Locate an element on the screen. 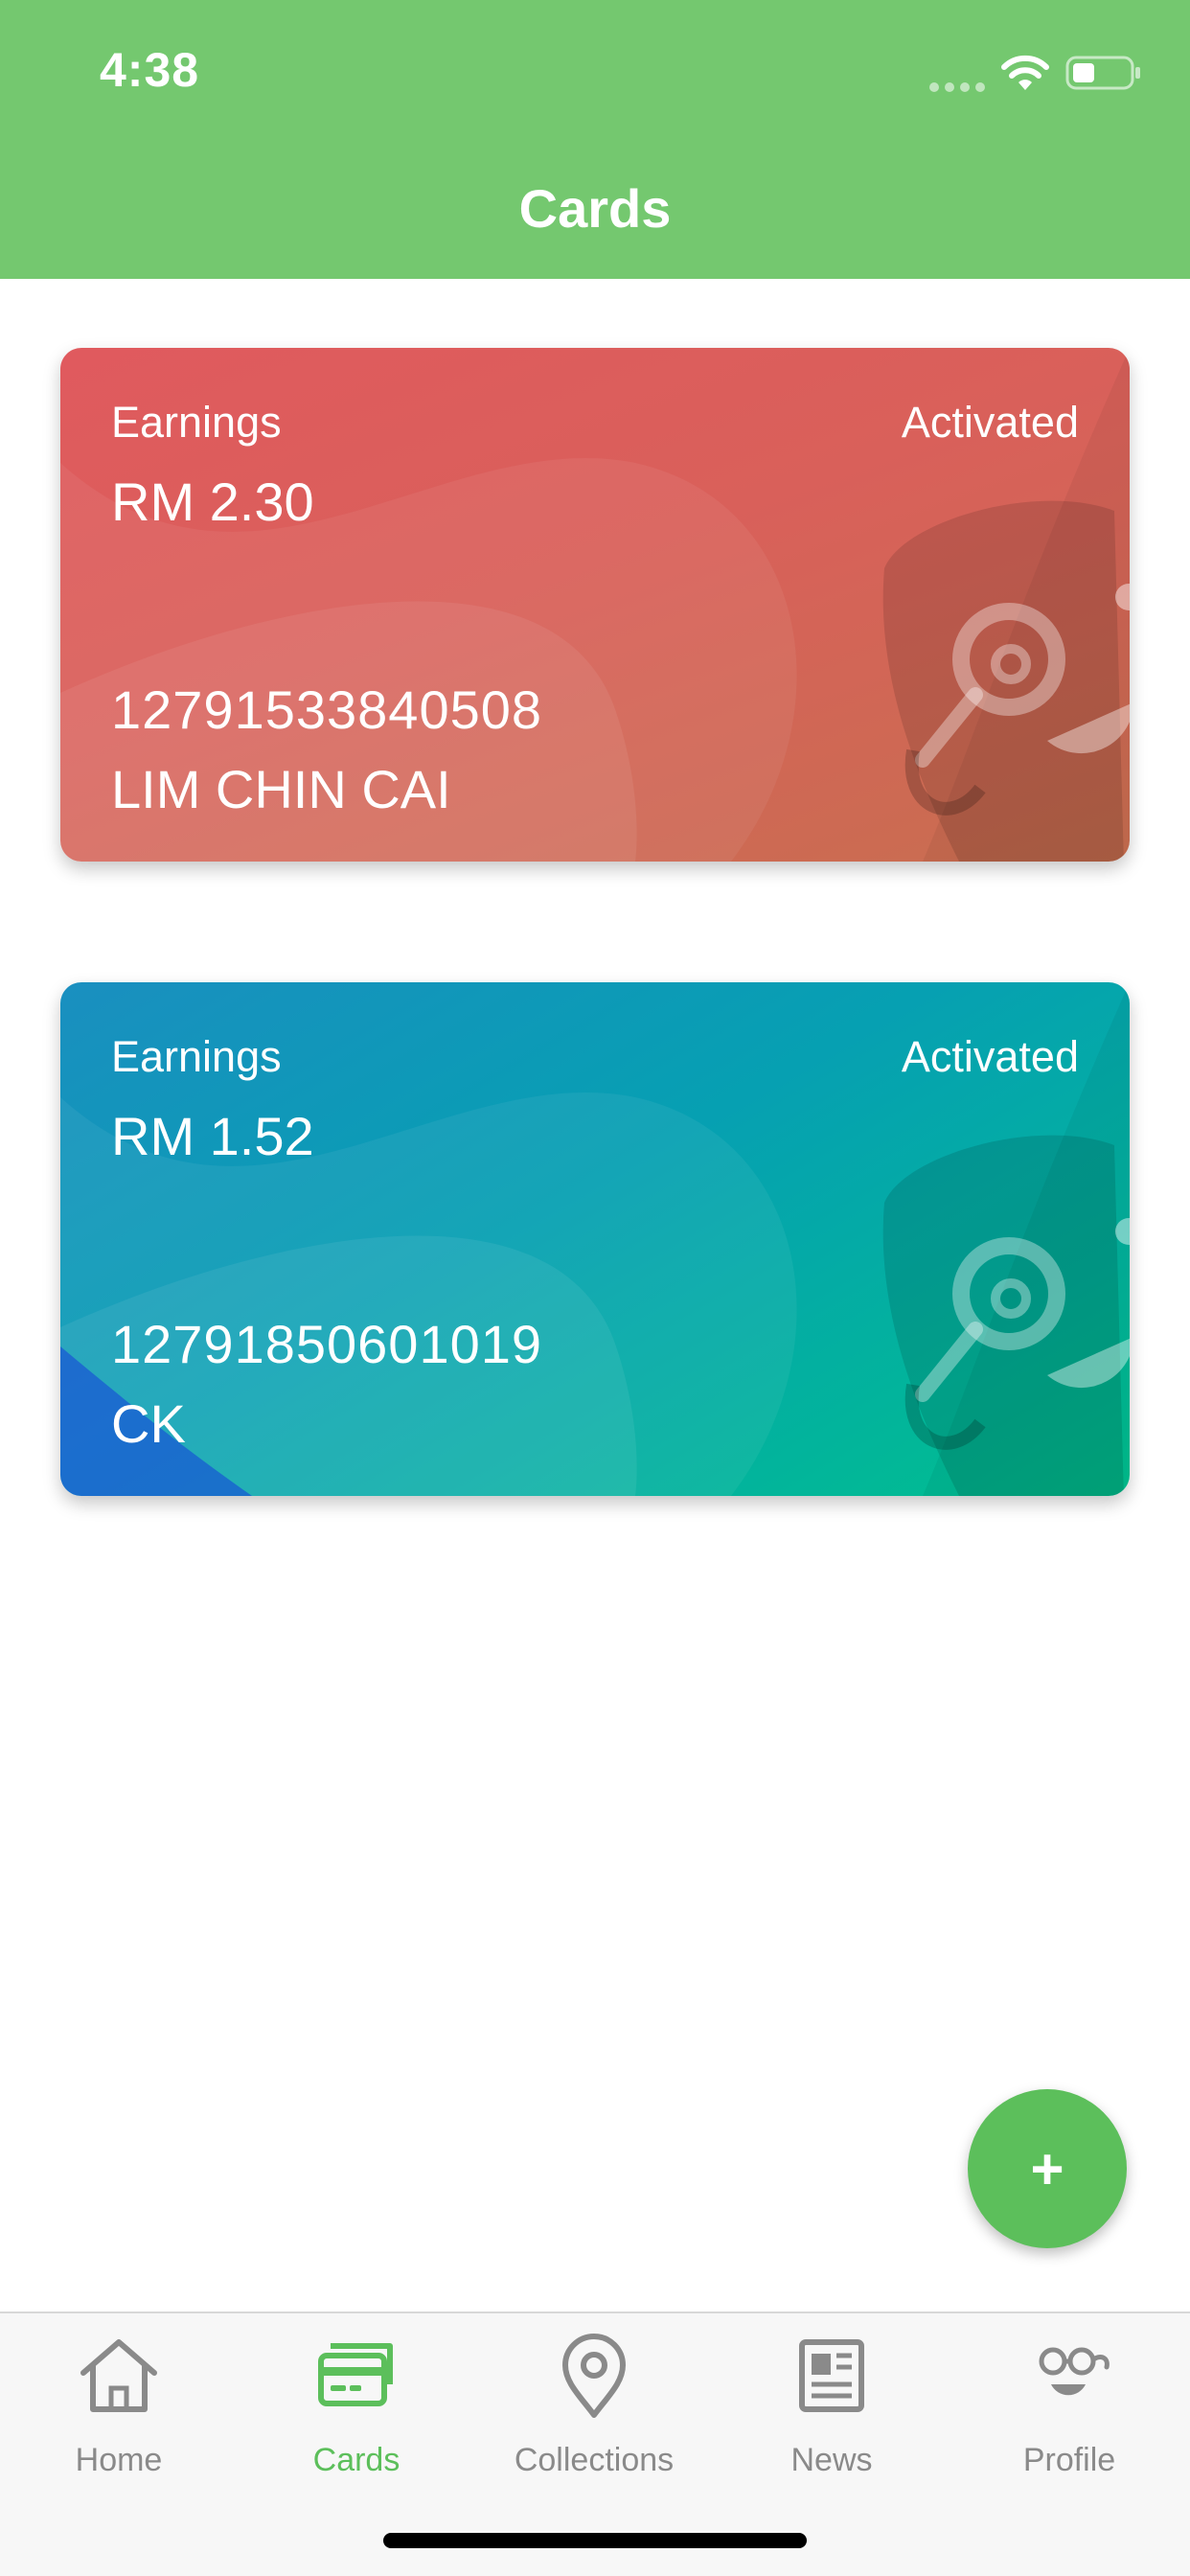 The width and height of the screenshot is (1190, 2576). newspaper-icon is located at coordinates (832, 2375).